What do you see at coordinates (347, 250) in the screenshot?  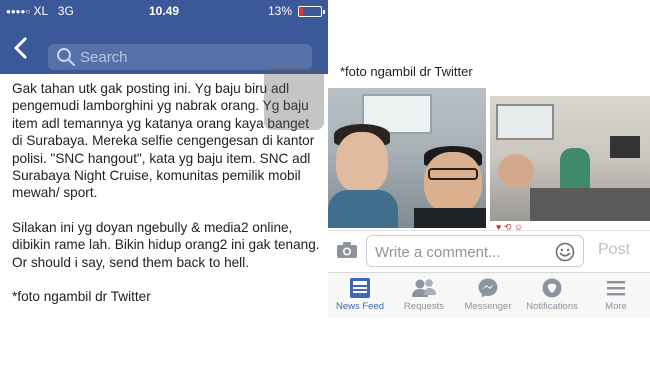 I see `camera-icon` at bounding box center [347, 250].